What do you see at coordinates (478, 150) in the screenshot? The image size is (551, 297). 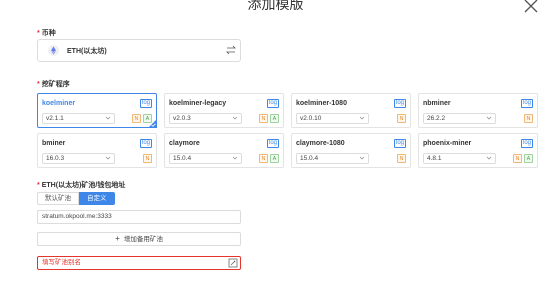 I see `miner-card-phoenix-miner: phoenix-miner log 4.8.1 N A` at bounding box center [478, 150].